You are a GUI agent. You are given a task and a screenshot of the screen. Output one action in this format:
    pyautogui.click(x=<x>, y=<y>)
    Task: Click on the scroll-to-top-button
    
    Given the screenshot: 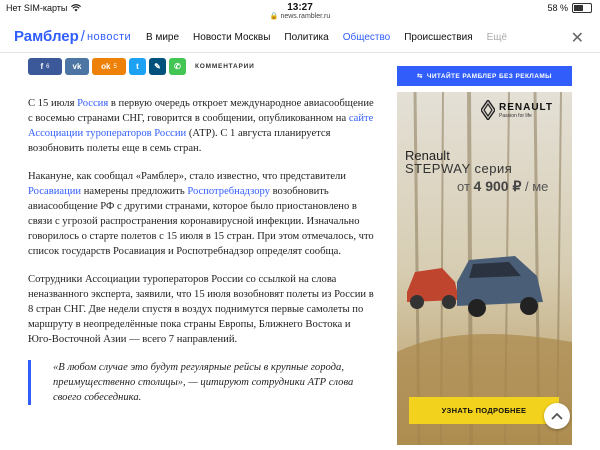 What is the action you would take?
    pyautogui.click(x=557, y=416)
    